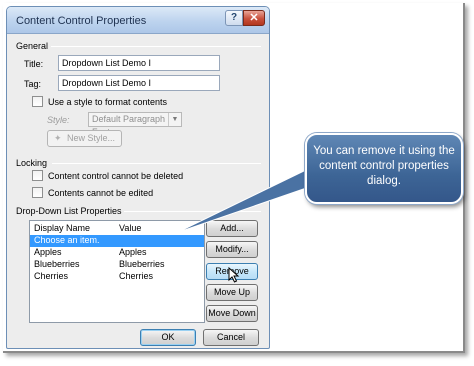  I want to click on locking-heading: Locking, so click(32, 163).